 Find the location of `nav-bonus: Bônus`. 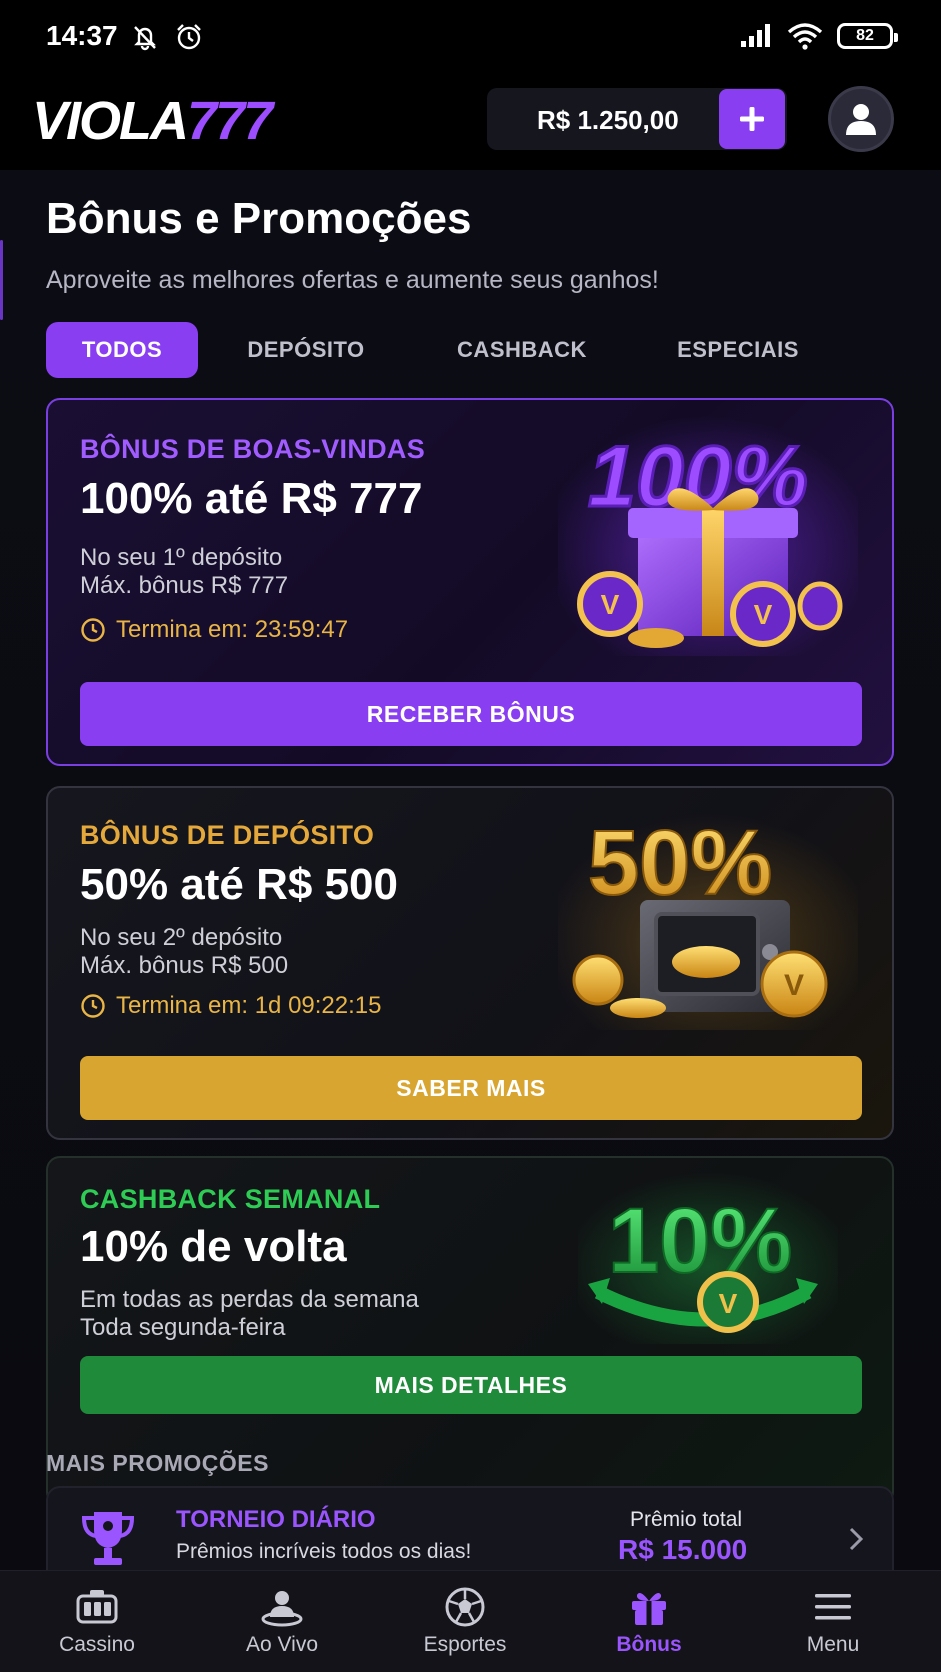

nav-bonus: Bônus is located at coordinates (649, 1621).